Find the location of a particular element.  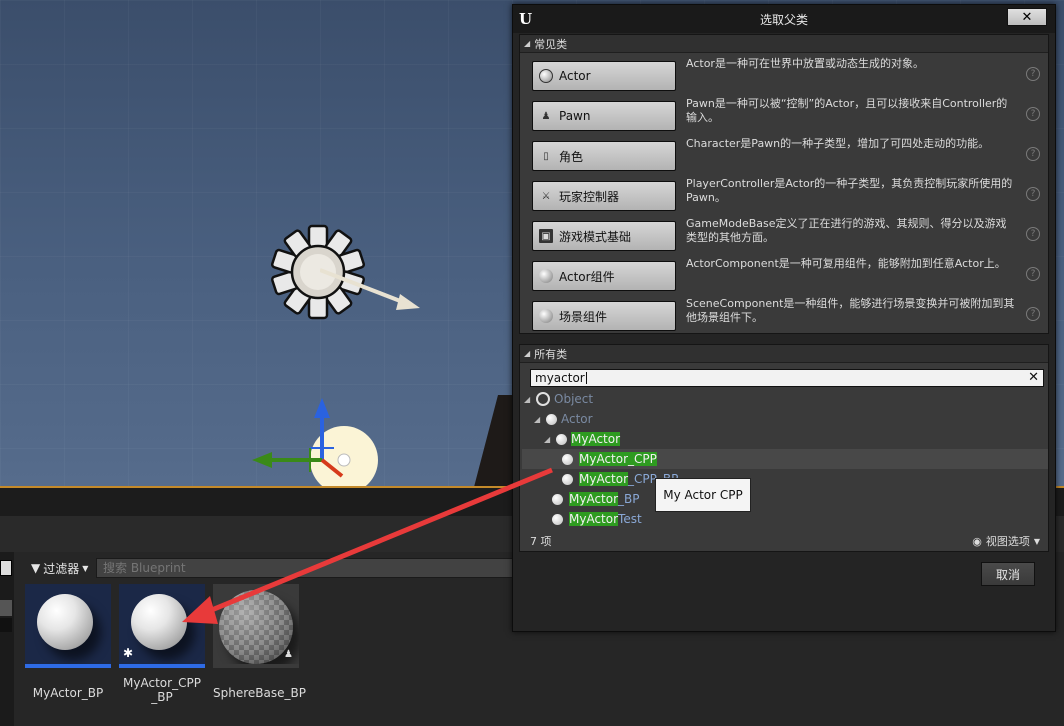

class-tooltip: My Actor CPP is located at coordinates (703, 495).